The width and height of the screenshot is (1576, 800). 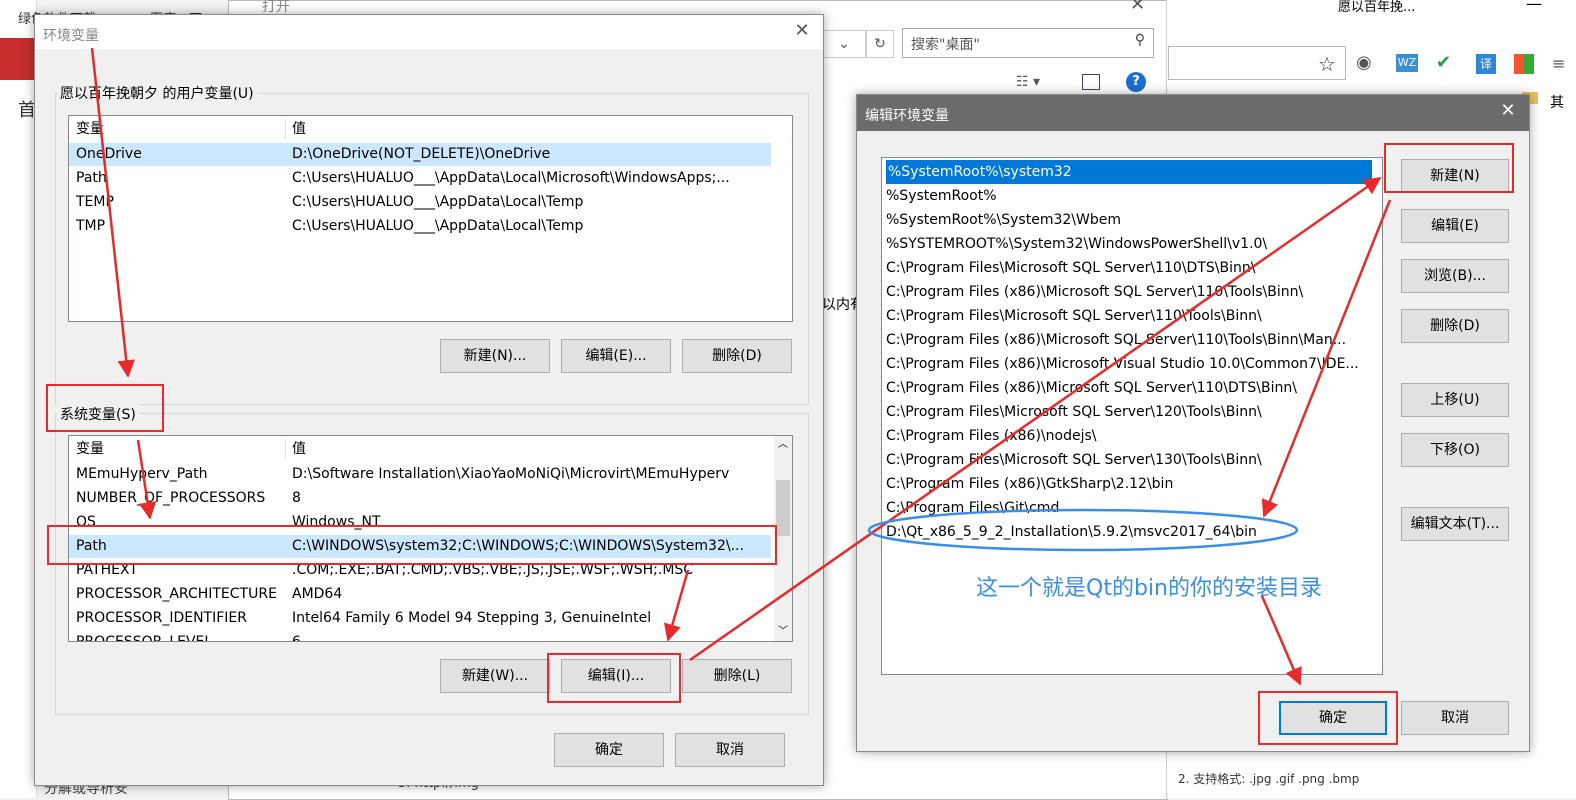 I want to click on edit-delete-button: 删除(D), so click(x=1455, y=326).